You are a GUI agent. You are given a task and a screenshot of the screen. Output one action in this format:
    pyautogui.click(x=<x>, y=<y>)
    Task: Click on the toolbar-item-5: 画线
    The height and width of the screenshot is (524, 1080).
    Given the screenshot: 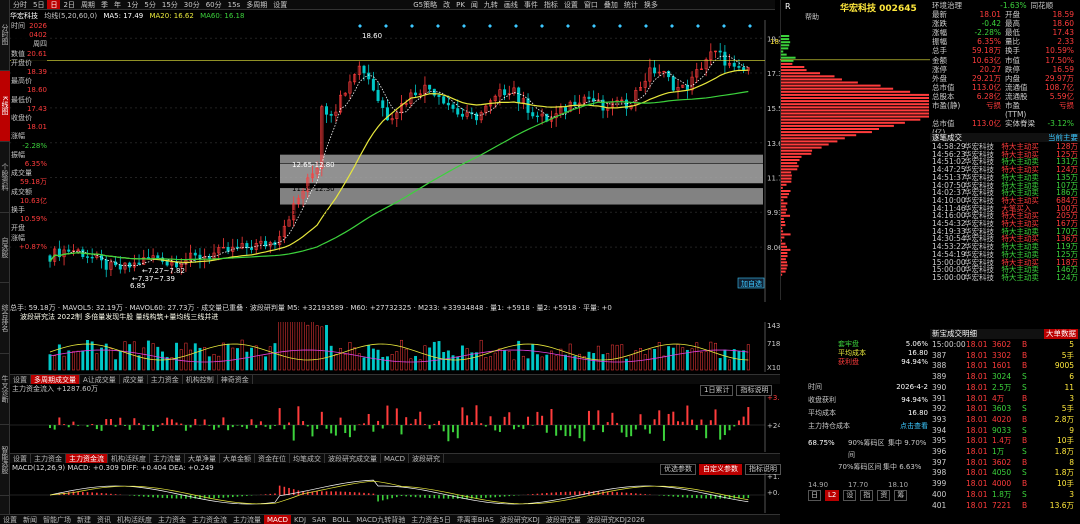 What is the action you would take?
    pyautogui.click(x=511, y=4)
    